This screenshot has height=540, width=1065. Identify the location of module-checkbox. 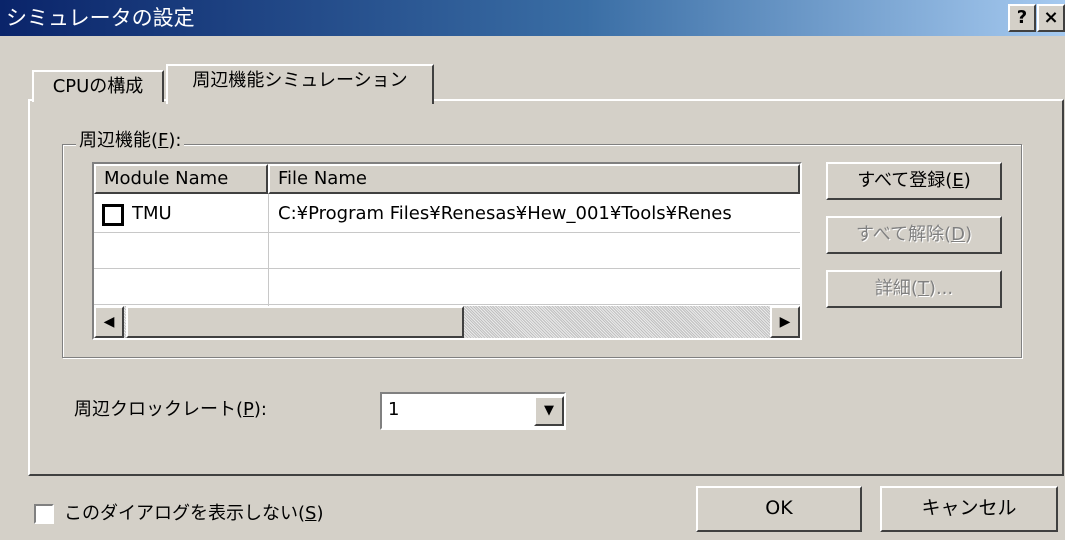
(113, 215).